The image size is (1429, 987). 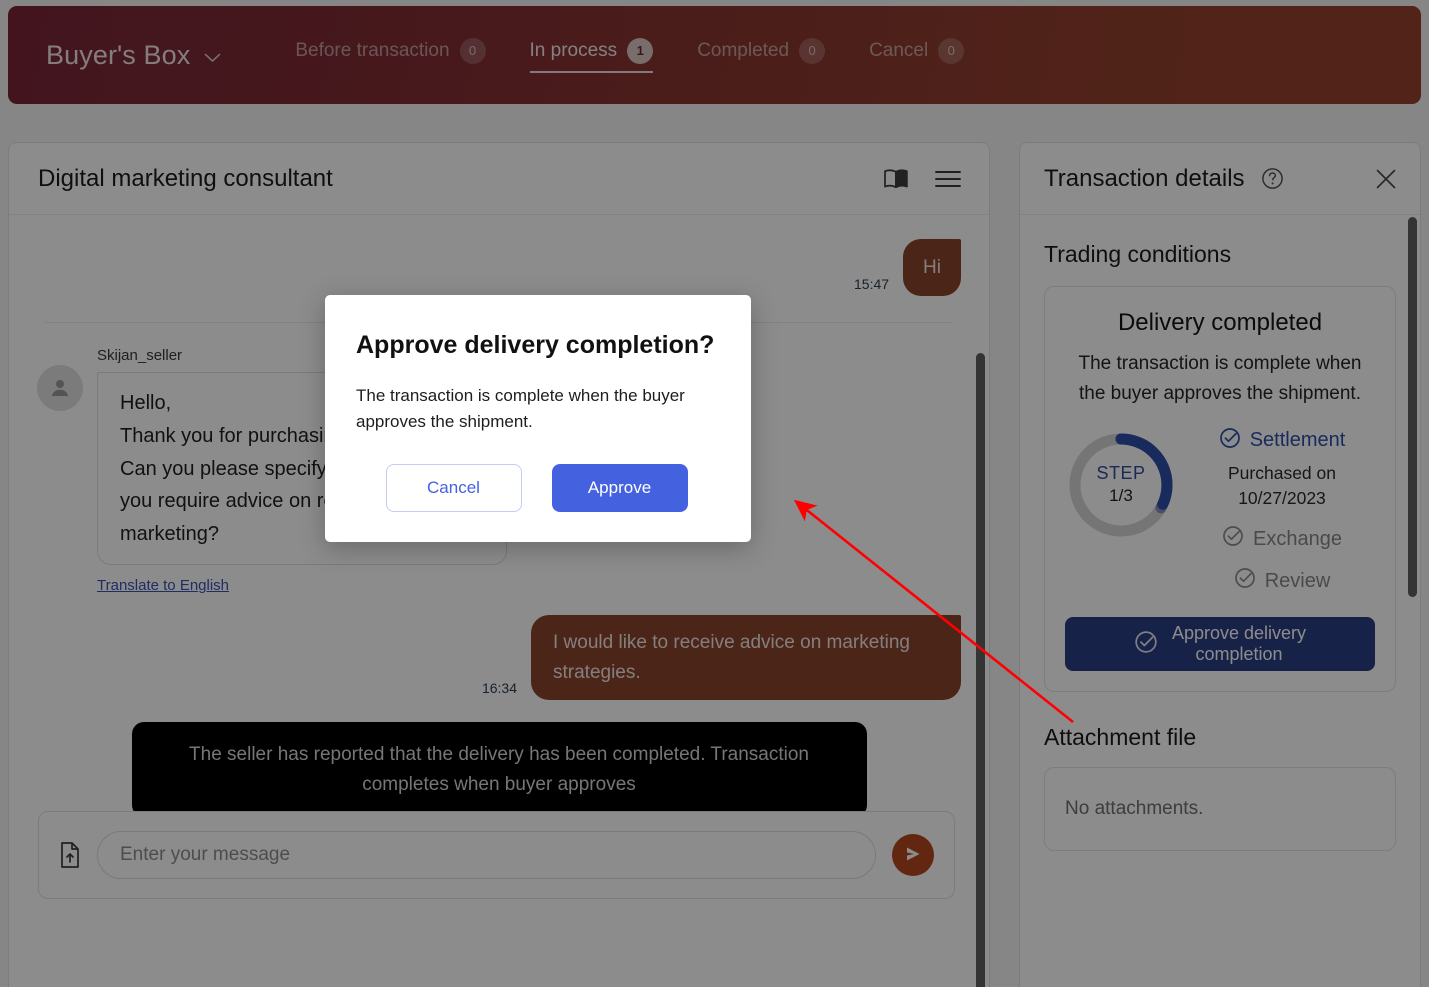 I want to click on modal-heading: Approve delivery completion?, so click(x=535, y=345).